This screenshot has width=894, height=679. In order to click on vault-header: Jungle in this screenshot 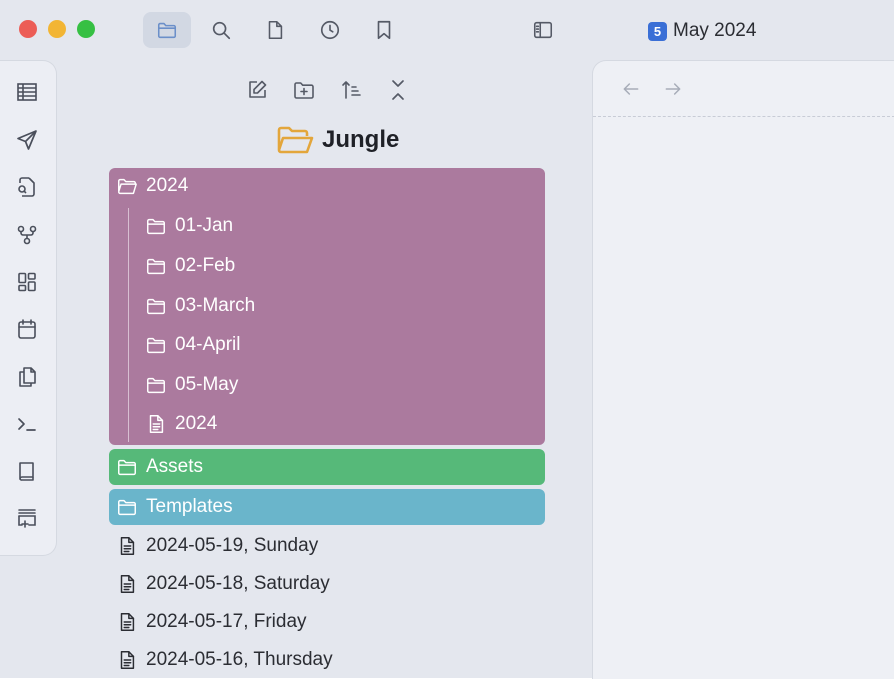, I will do `click(337, 140)`.